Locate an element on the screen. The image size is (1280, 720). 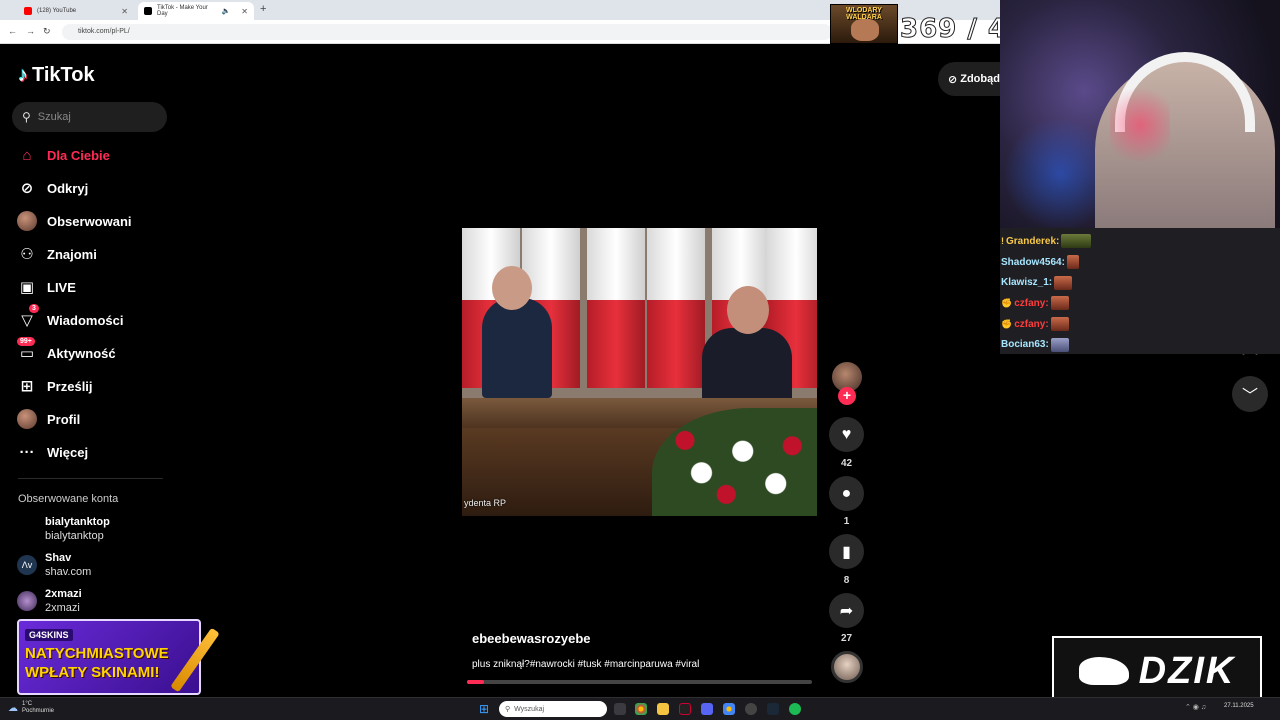
heart-icon: ♥ is located at coordinates (846, 434).